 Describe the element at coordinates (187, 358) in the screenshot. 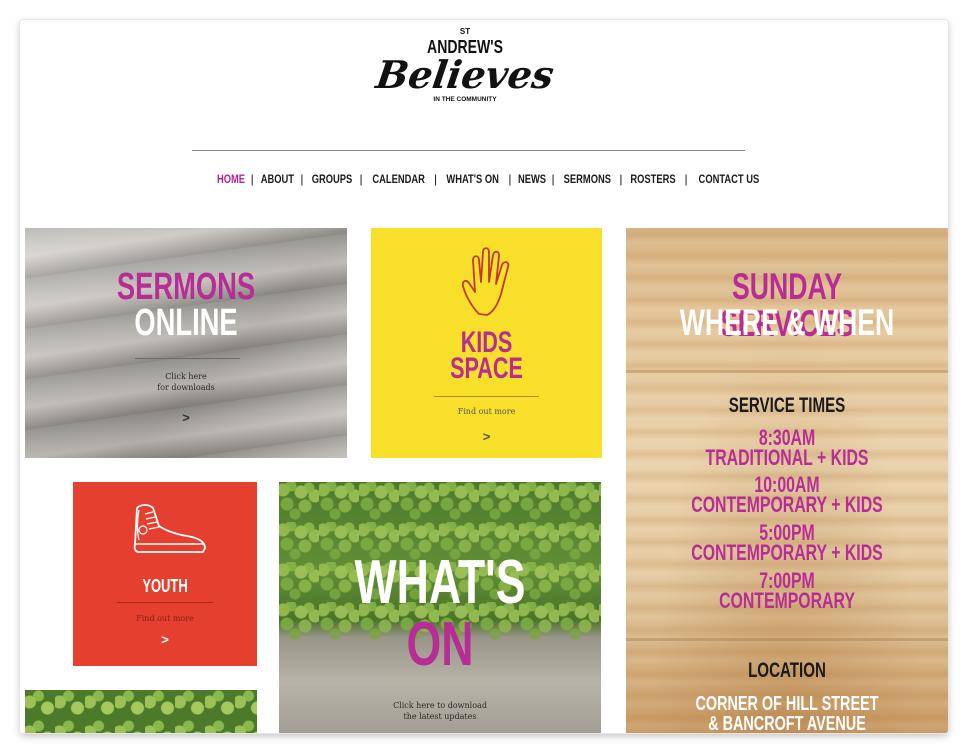

I see `sermons-divider` at that location.